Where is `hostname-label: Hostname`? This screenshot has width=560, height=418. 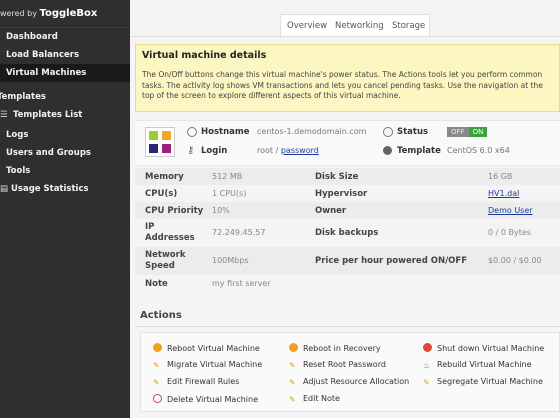
hostname-label: Hostname is located at coordinates (225, 132).